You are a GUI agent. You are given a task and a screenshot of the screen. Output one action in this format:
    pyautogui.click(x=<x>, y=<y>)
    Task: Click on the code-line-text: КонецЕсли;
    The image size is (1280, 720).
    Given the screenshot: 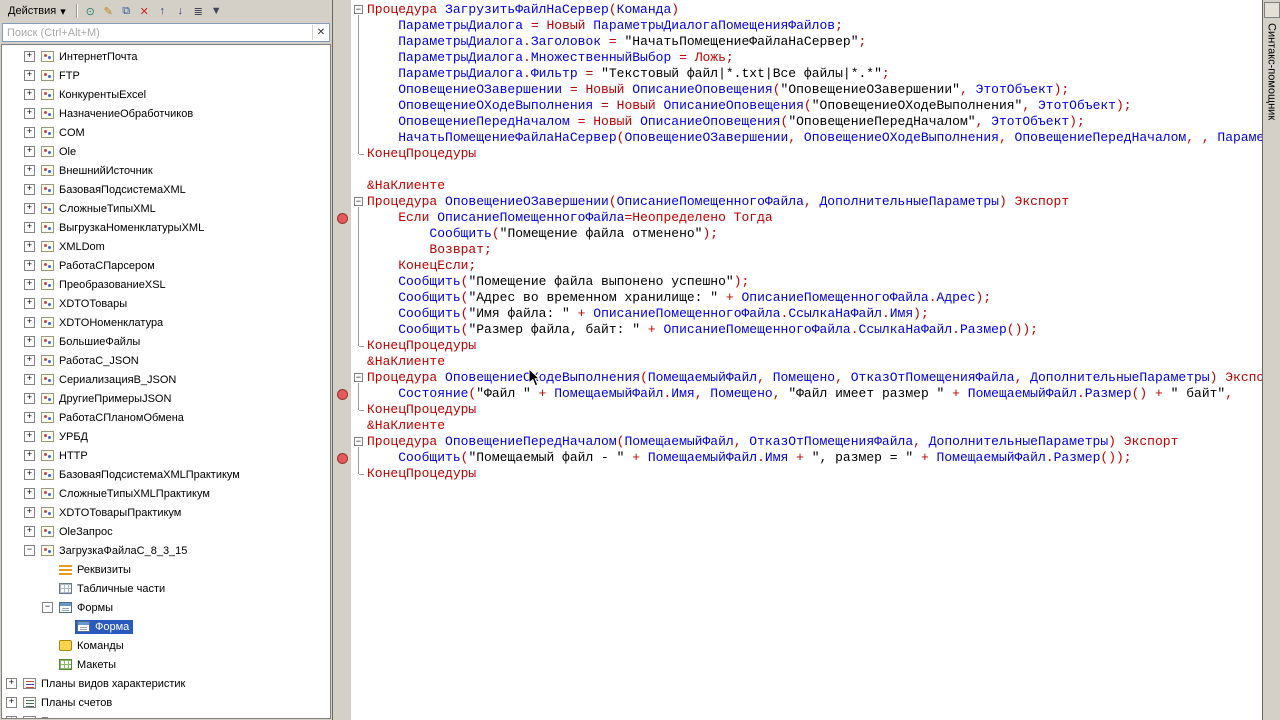 What is the action you would take?
    pyautogui.click(x=421, y=266)
    